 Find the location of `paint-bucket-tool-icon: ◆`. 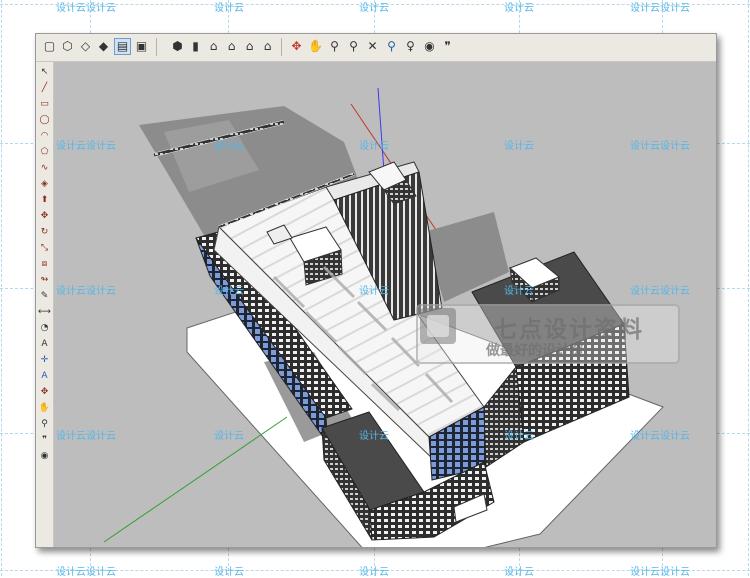

paint-bucket-tool-icon: ◆ is located at coordinates (103, 46).